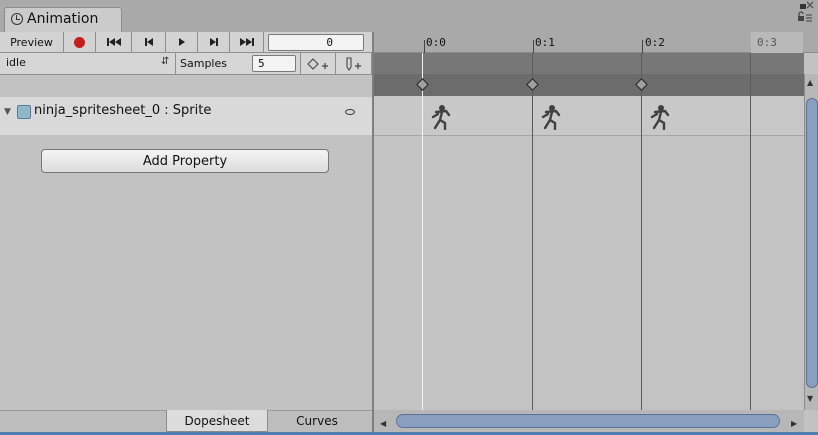 This screenshot has width=818, height=435. Describe the element at coordinates (165, 61) in the screenshot. I see `dropdown-arrow-icon: ⇵` at that location.